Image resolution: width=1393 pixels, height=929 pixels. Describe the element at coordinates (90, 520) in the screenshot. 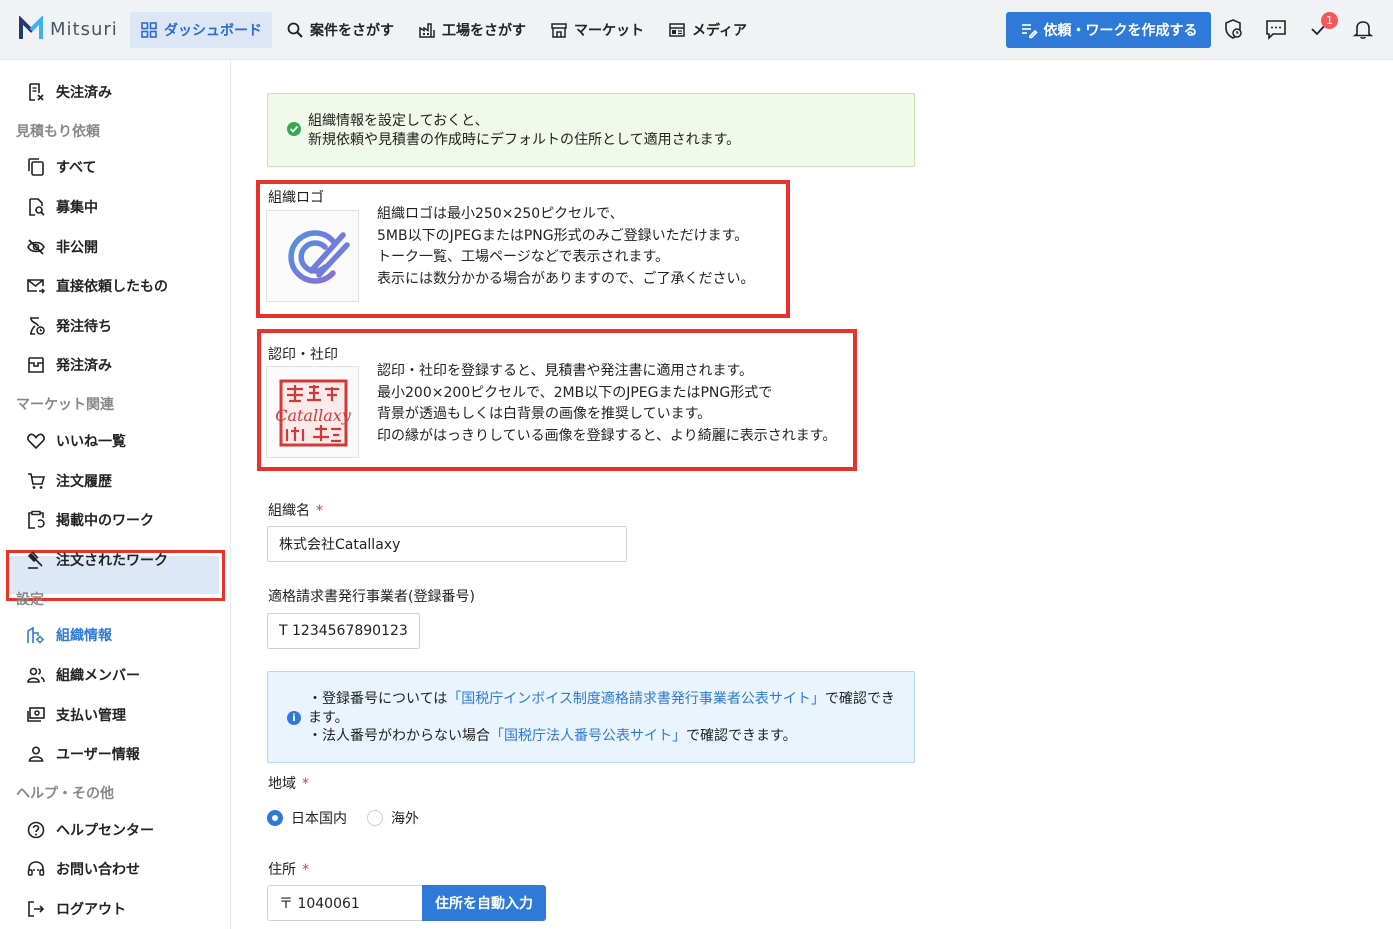

I see `sidebar-item-listed-works: 掲載中のワーク` at that location.